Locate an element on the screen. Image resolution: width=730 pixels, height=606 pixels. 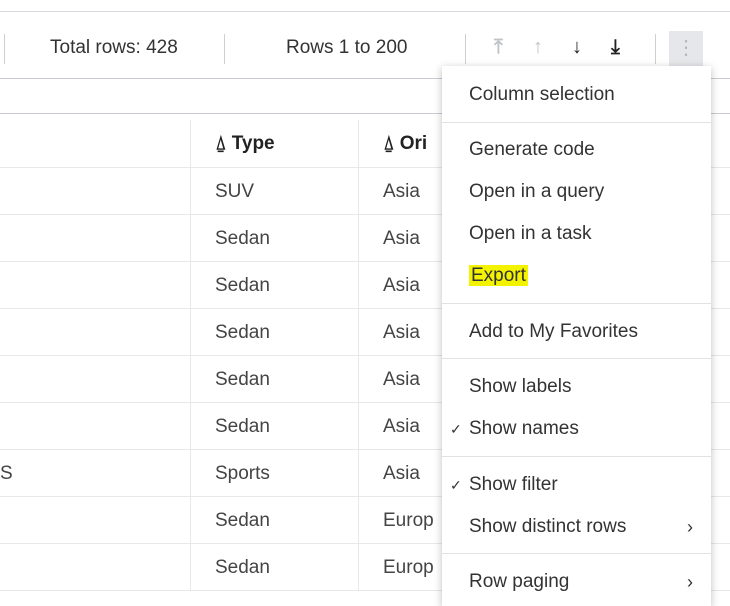
menu-item-open-in-query: Open in a query is located at coordinates (576, 192).